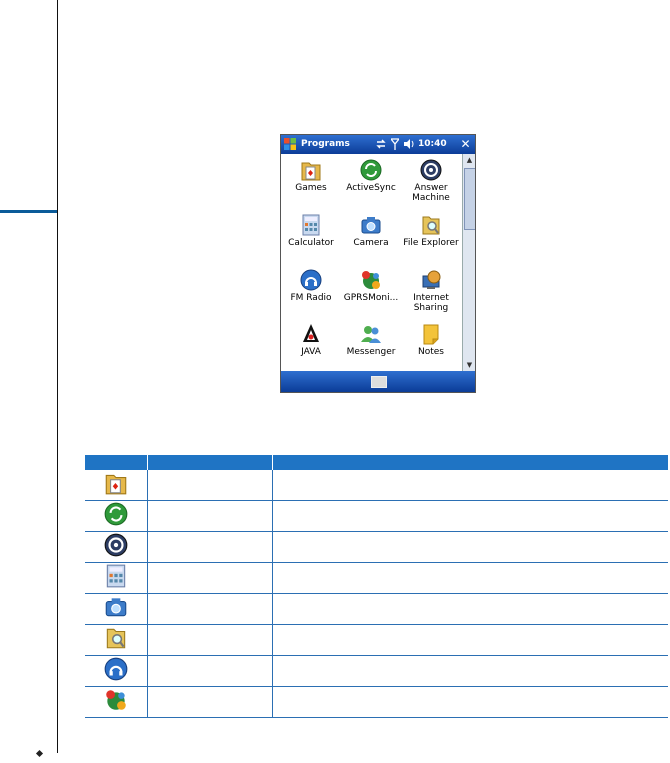 The image size is (670, 763). I want to click on app-messenger: Messenger, so click(371, 347).